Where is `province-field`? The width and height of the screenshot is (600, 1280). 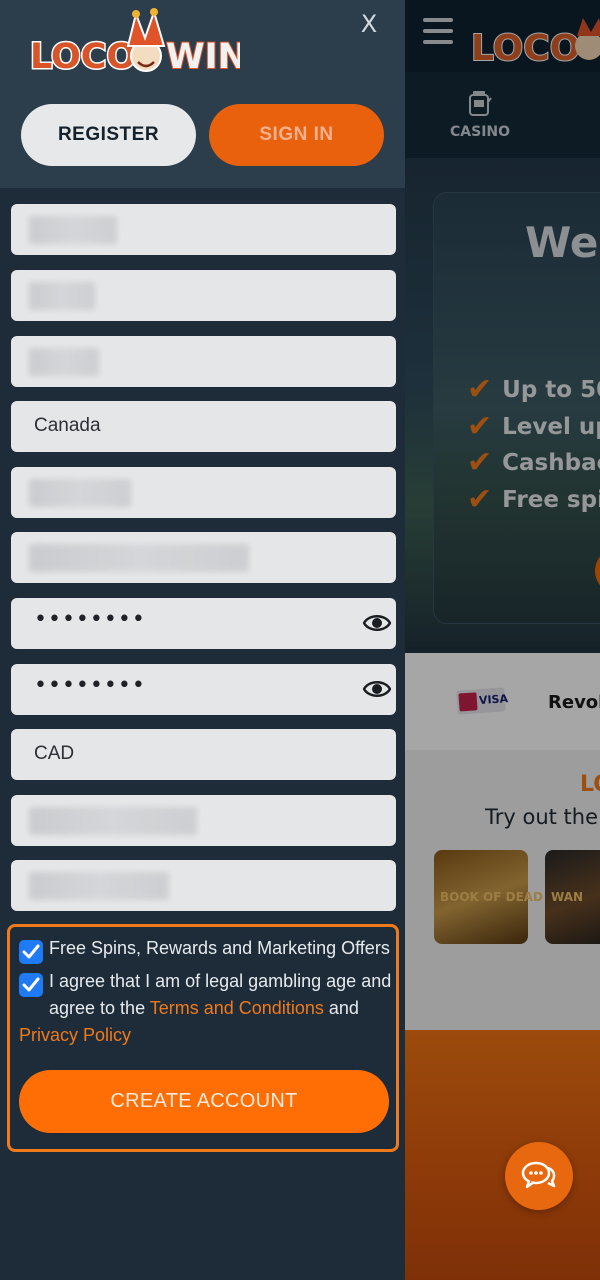
province-field is located at coordinates (203, 492).